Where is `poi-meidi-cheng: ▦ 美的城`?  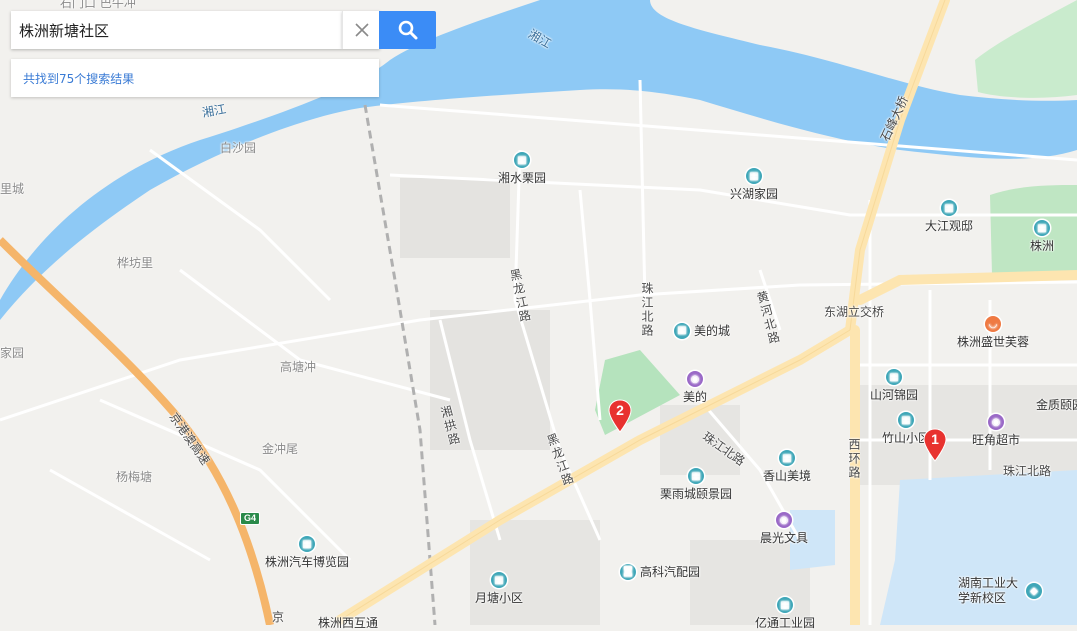
poi-meidi-cheng: ▦ 美的城 is located at coordinates (702, 330).